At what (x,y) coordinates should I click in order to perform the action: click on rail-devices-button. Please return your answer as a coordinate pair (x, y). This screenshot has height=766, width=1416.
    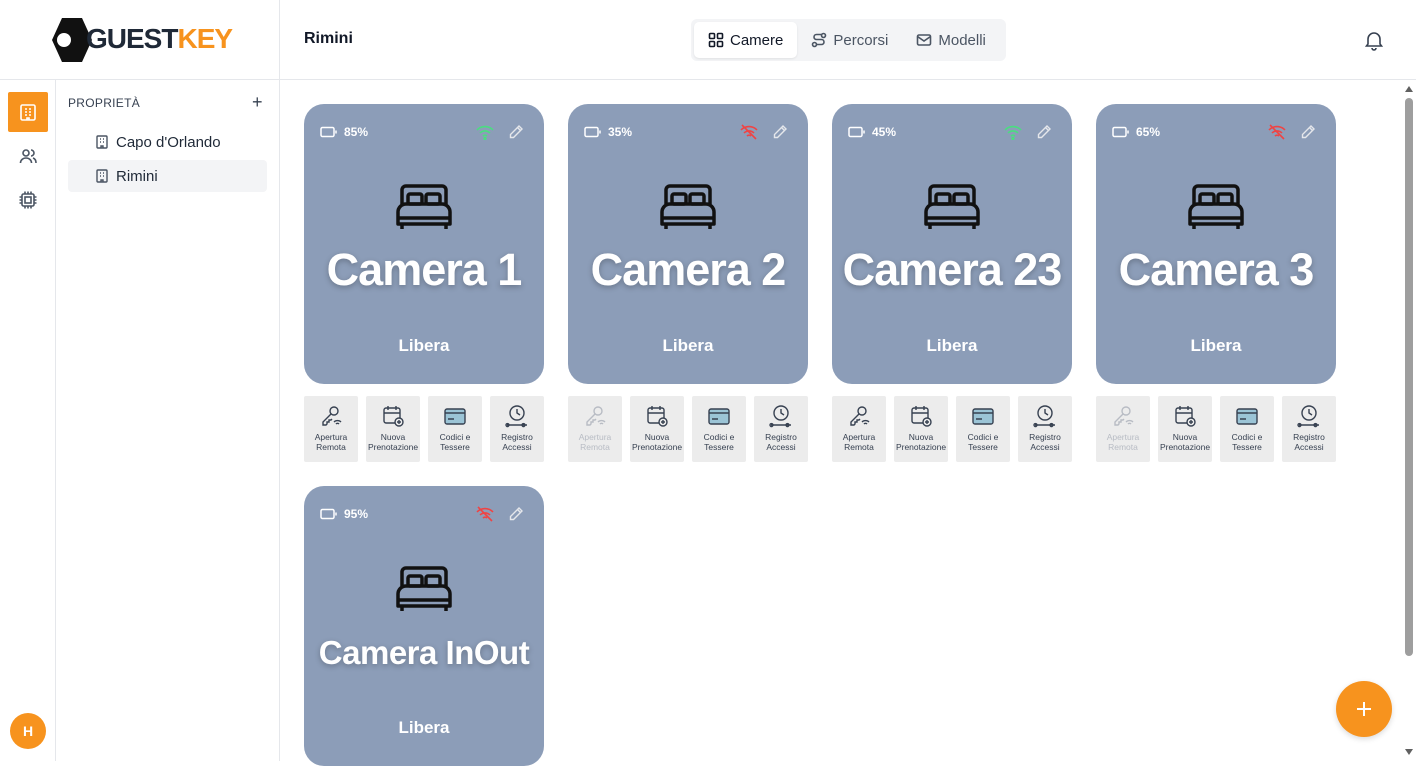
    Looking at the image, I should click on (28, 200).